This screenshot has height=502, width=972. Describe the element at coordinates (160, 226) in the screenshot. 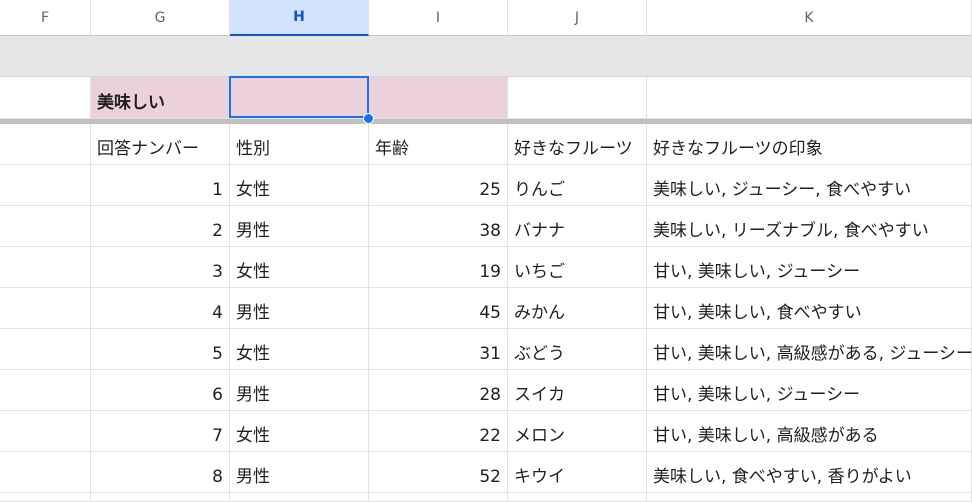

I see `response-number-cell: 2` at that location.